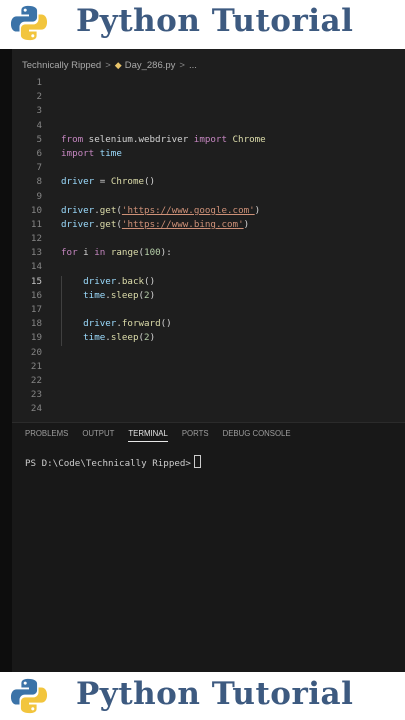  Describe the element at coordinates (108, 296) in the screenshot. I see `code-text: time.sleep(2)` at that location.